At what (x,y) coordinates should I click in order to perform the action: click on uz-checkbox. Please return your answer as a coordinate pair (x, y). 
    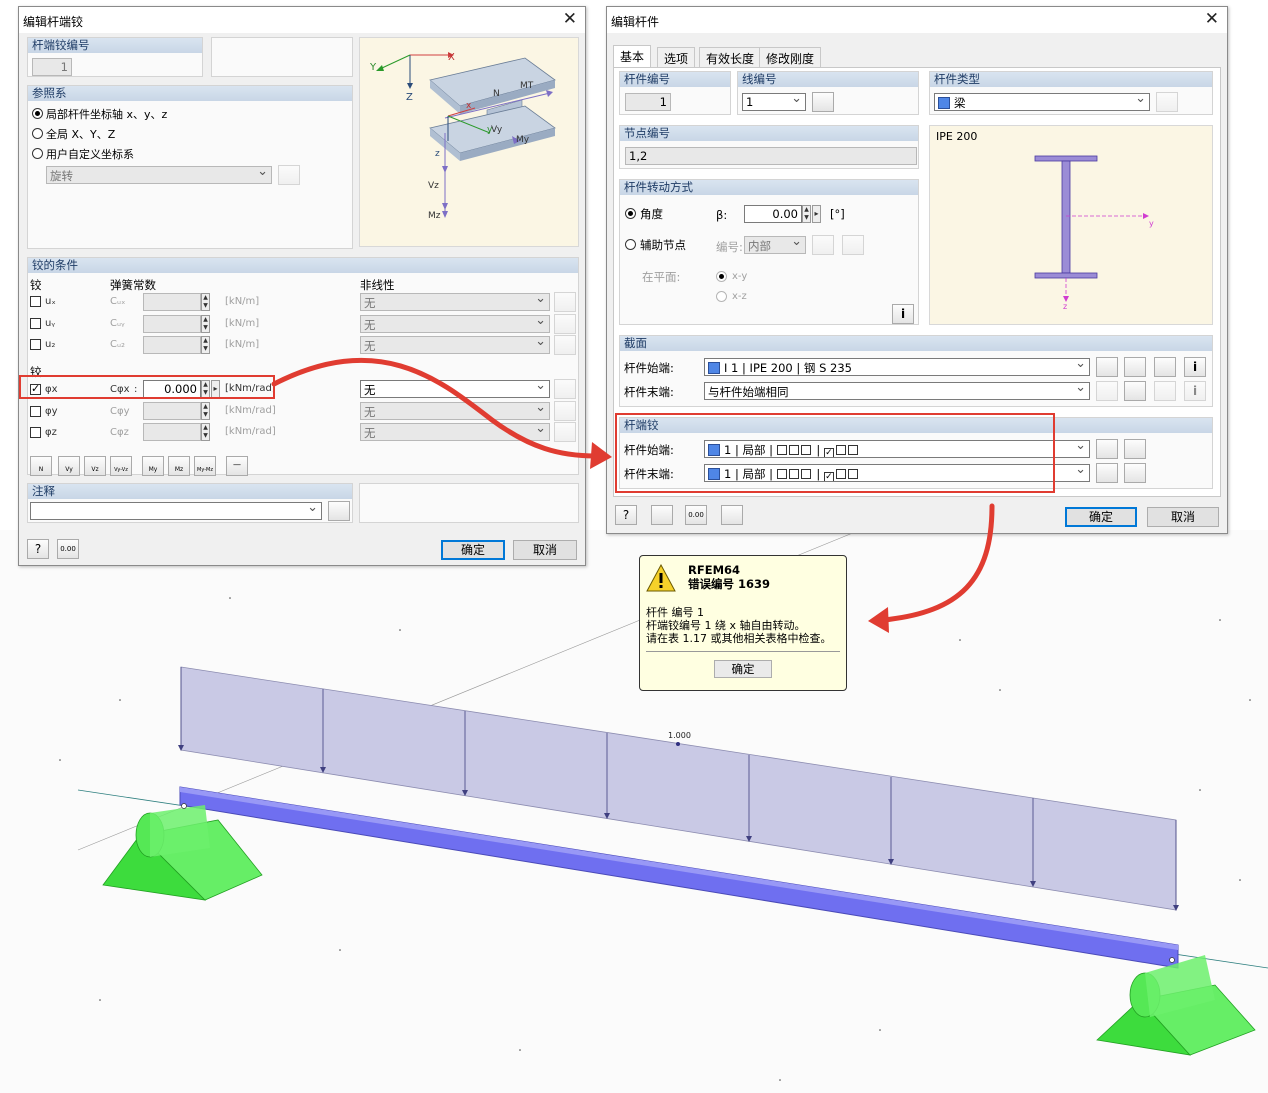
    Looking at the image, I should click on (35, 344).